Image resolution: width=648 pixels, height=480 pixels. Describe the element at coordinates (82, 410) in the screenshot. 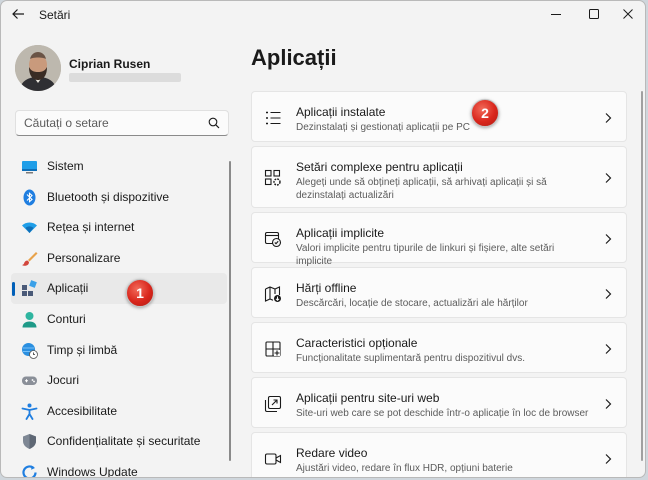

I see `sidebar-item-label: Accesibilitate` at that location.